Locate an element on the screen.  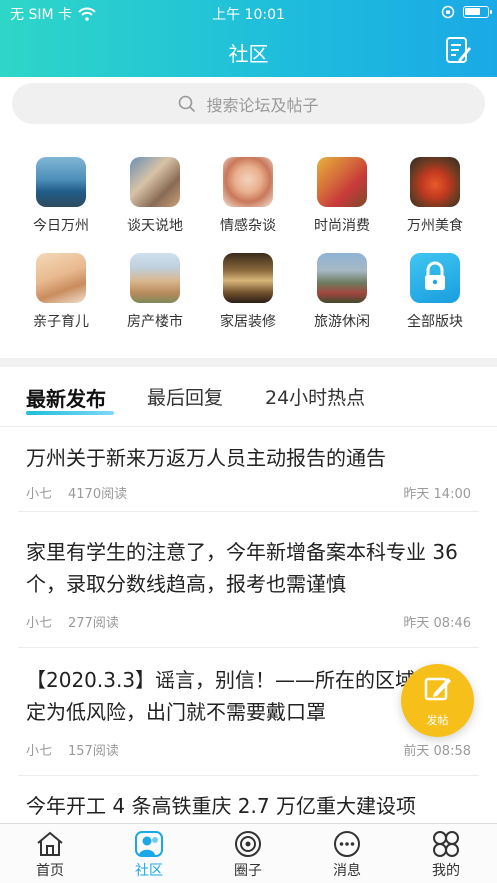
status-time: 上午 10:01 is located at coordinates (248, 15).